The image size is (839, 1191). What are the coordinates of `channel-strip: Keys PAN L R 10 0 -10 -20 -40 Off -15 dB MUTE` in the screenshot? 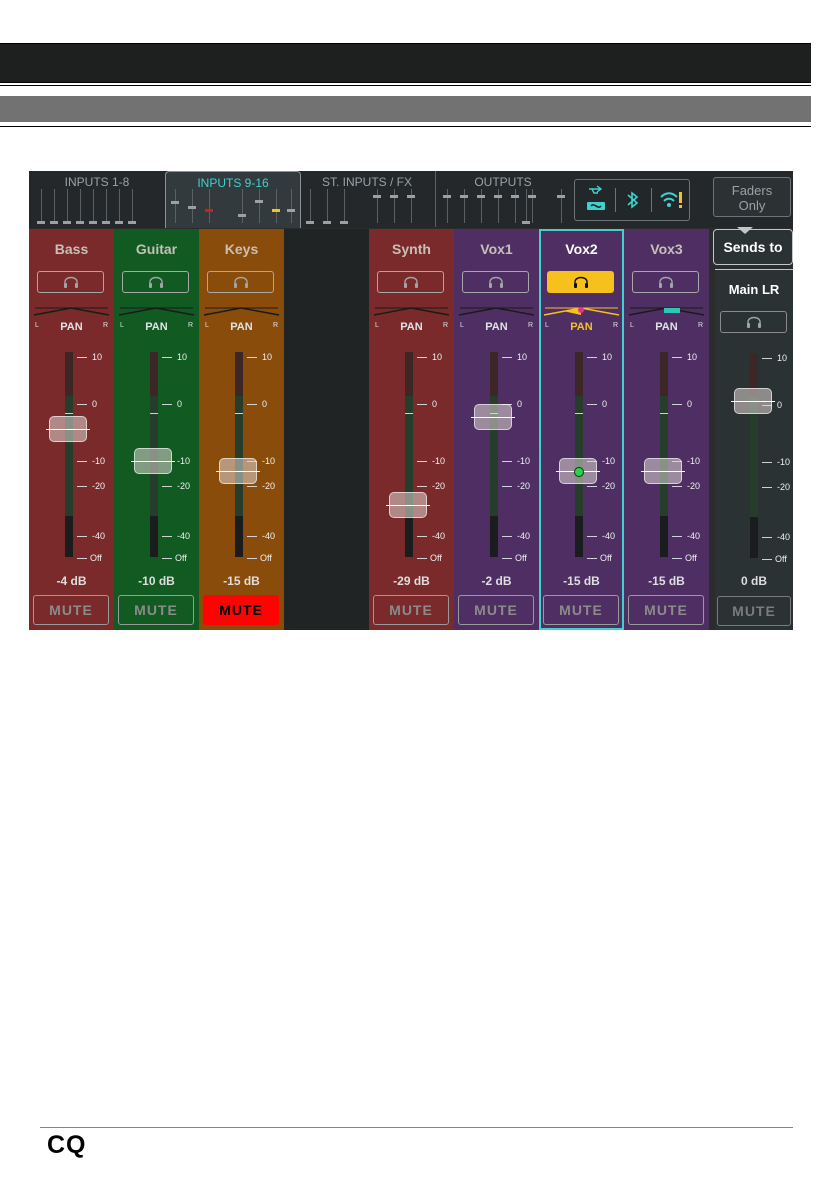 It's located at (241, 429).